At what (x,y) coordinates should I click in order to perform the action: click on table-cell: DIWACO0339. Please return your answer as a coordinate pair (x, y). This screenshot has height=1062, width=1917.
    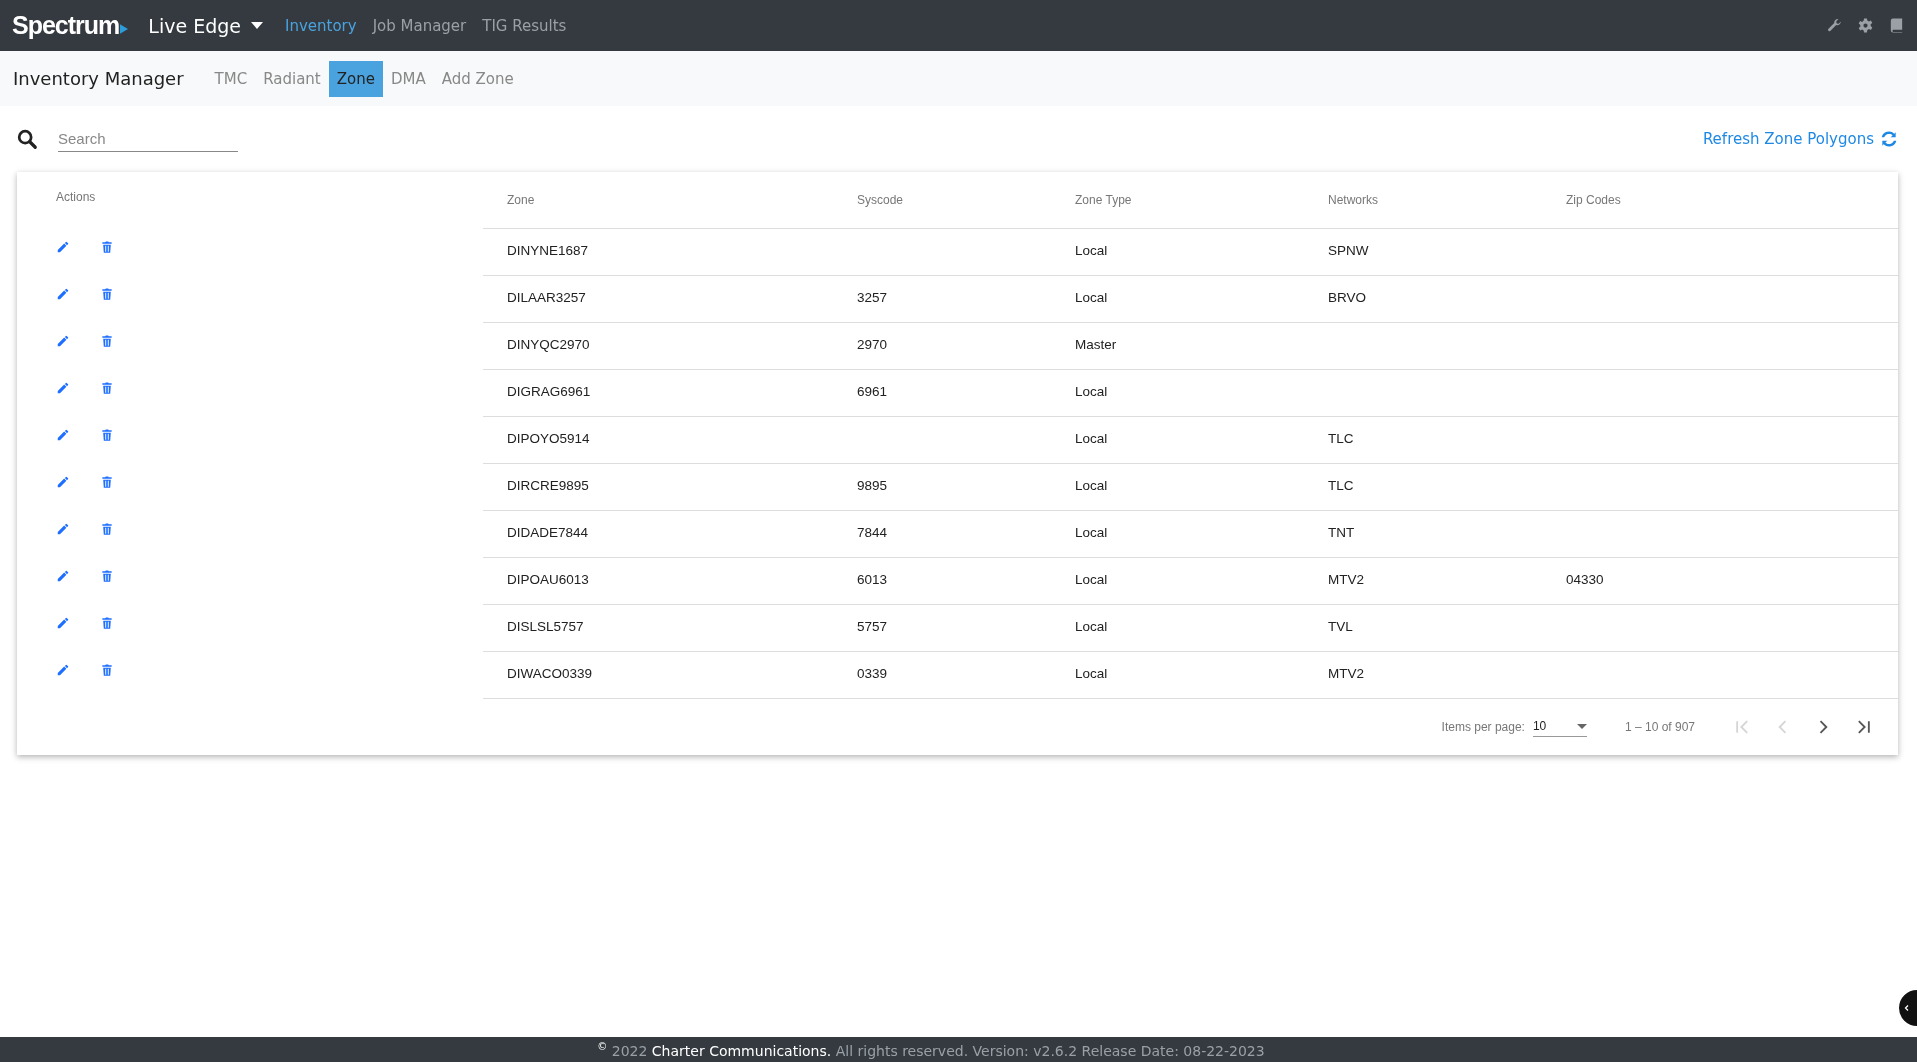
    Looking at the image, I should click on (550, 674).